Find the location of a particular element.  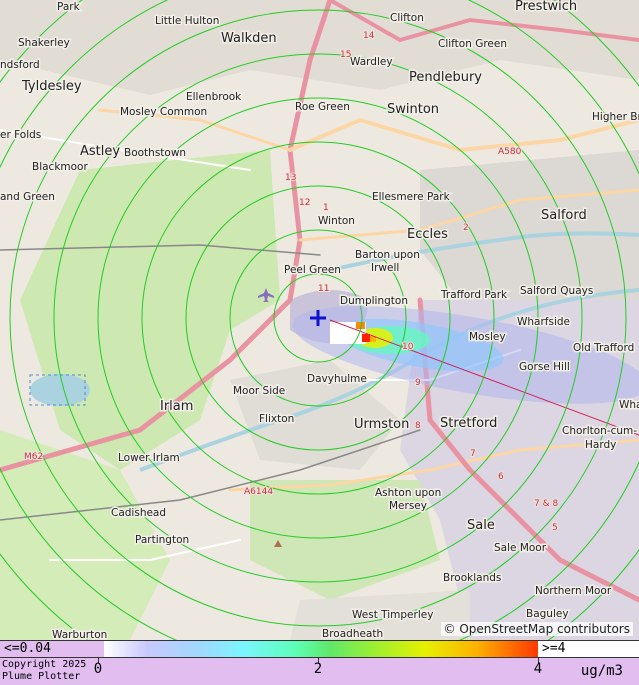

place-label: Lower Irlam is located at coordinates (149, 458).